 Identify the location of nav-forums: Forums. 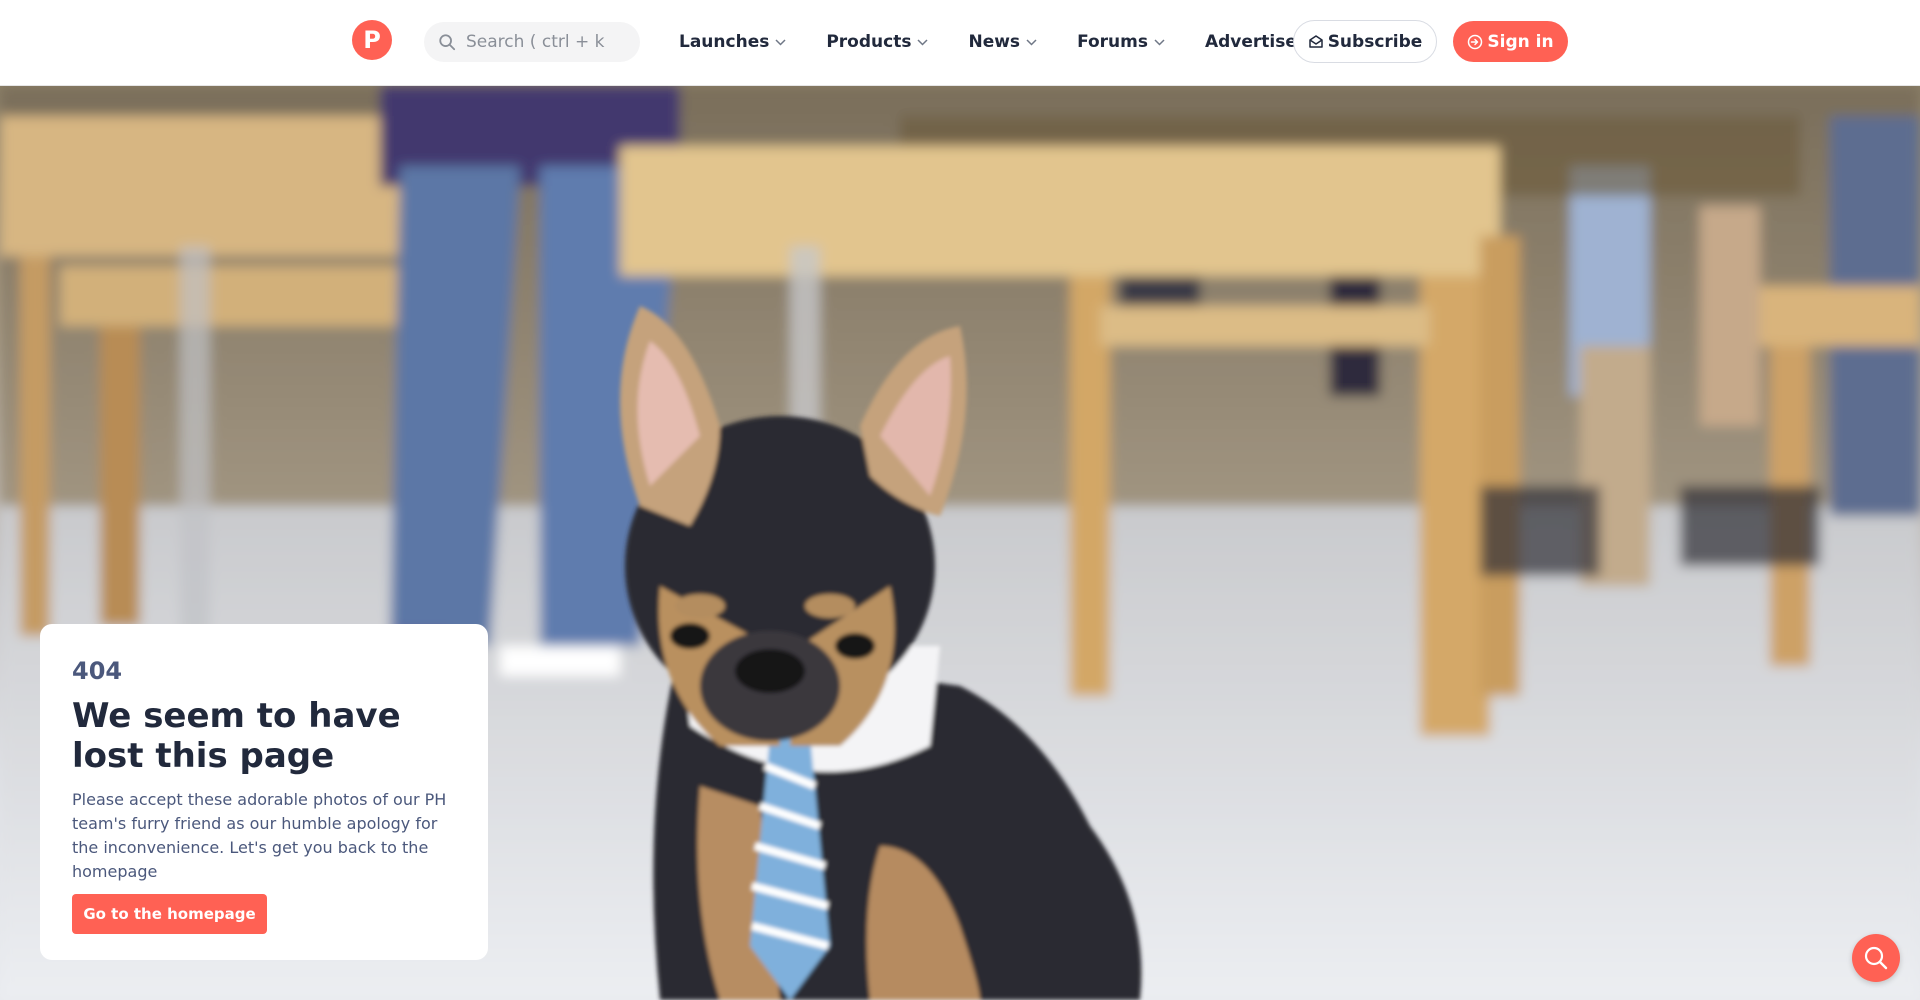
(1121, 42).